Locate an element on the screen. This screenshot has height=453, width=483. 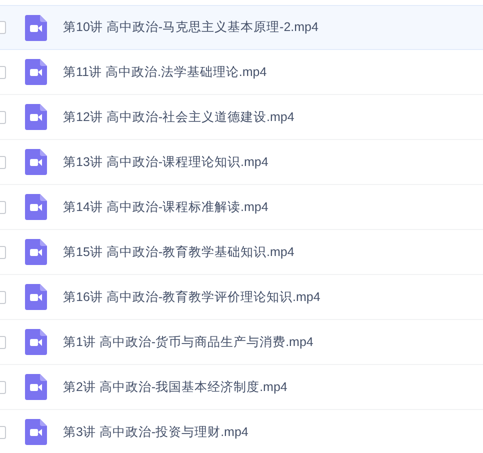
file-row: 第15讲 高中政治-教育教学基础知识.mp4 is located at coordinates (241, 252).